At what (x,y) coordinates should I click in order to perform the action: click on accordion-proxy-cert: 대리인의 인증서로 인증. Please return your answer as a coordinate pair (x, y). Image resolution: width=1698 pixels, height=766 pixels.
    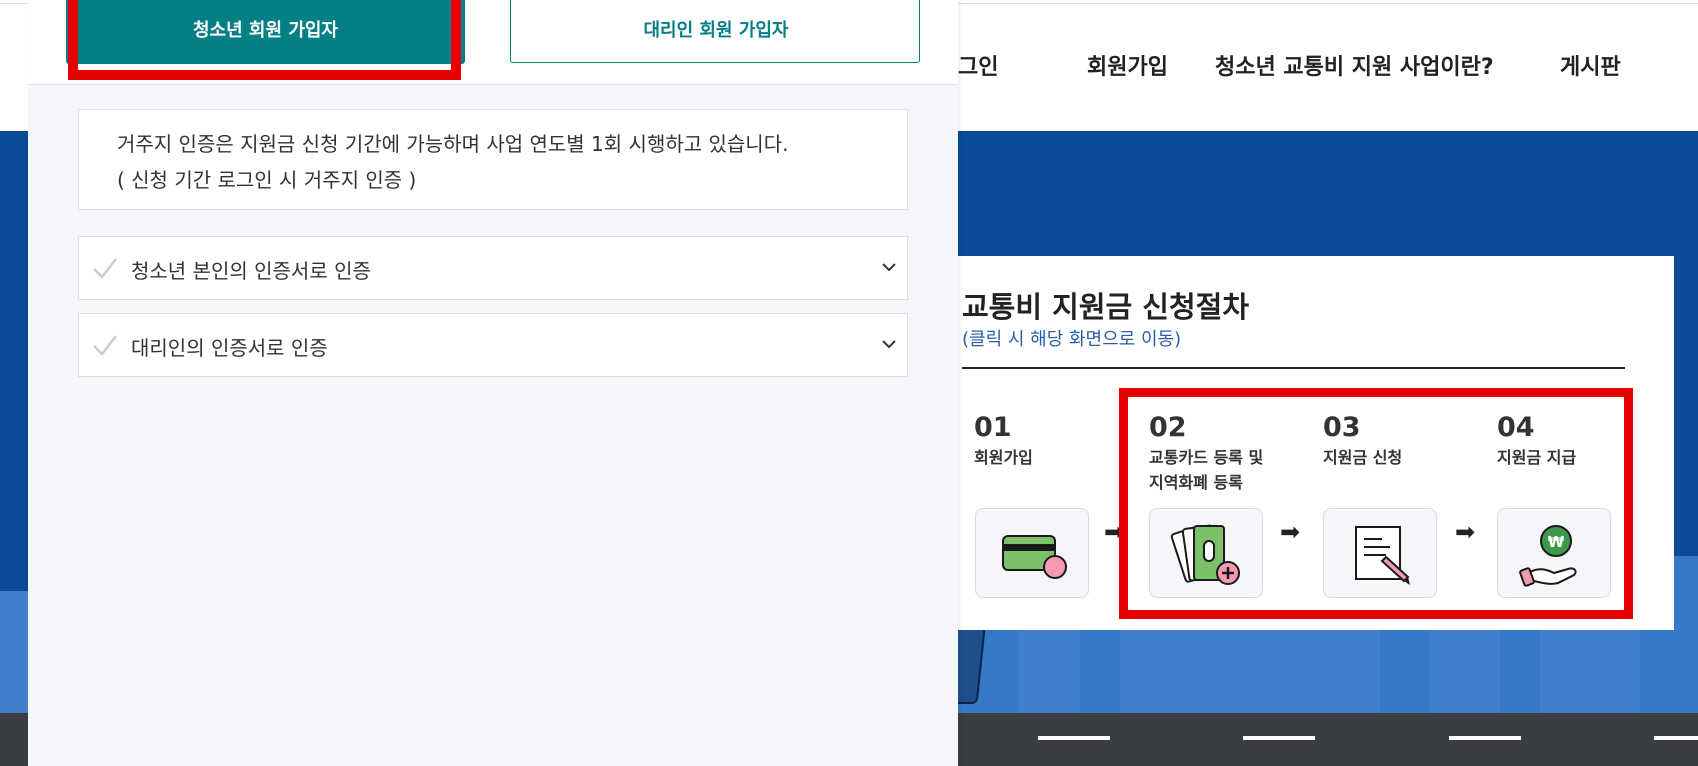
    Looking at the image, I should click on (493, 345).